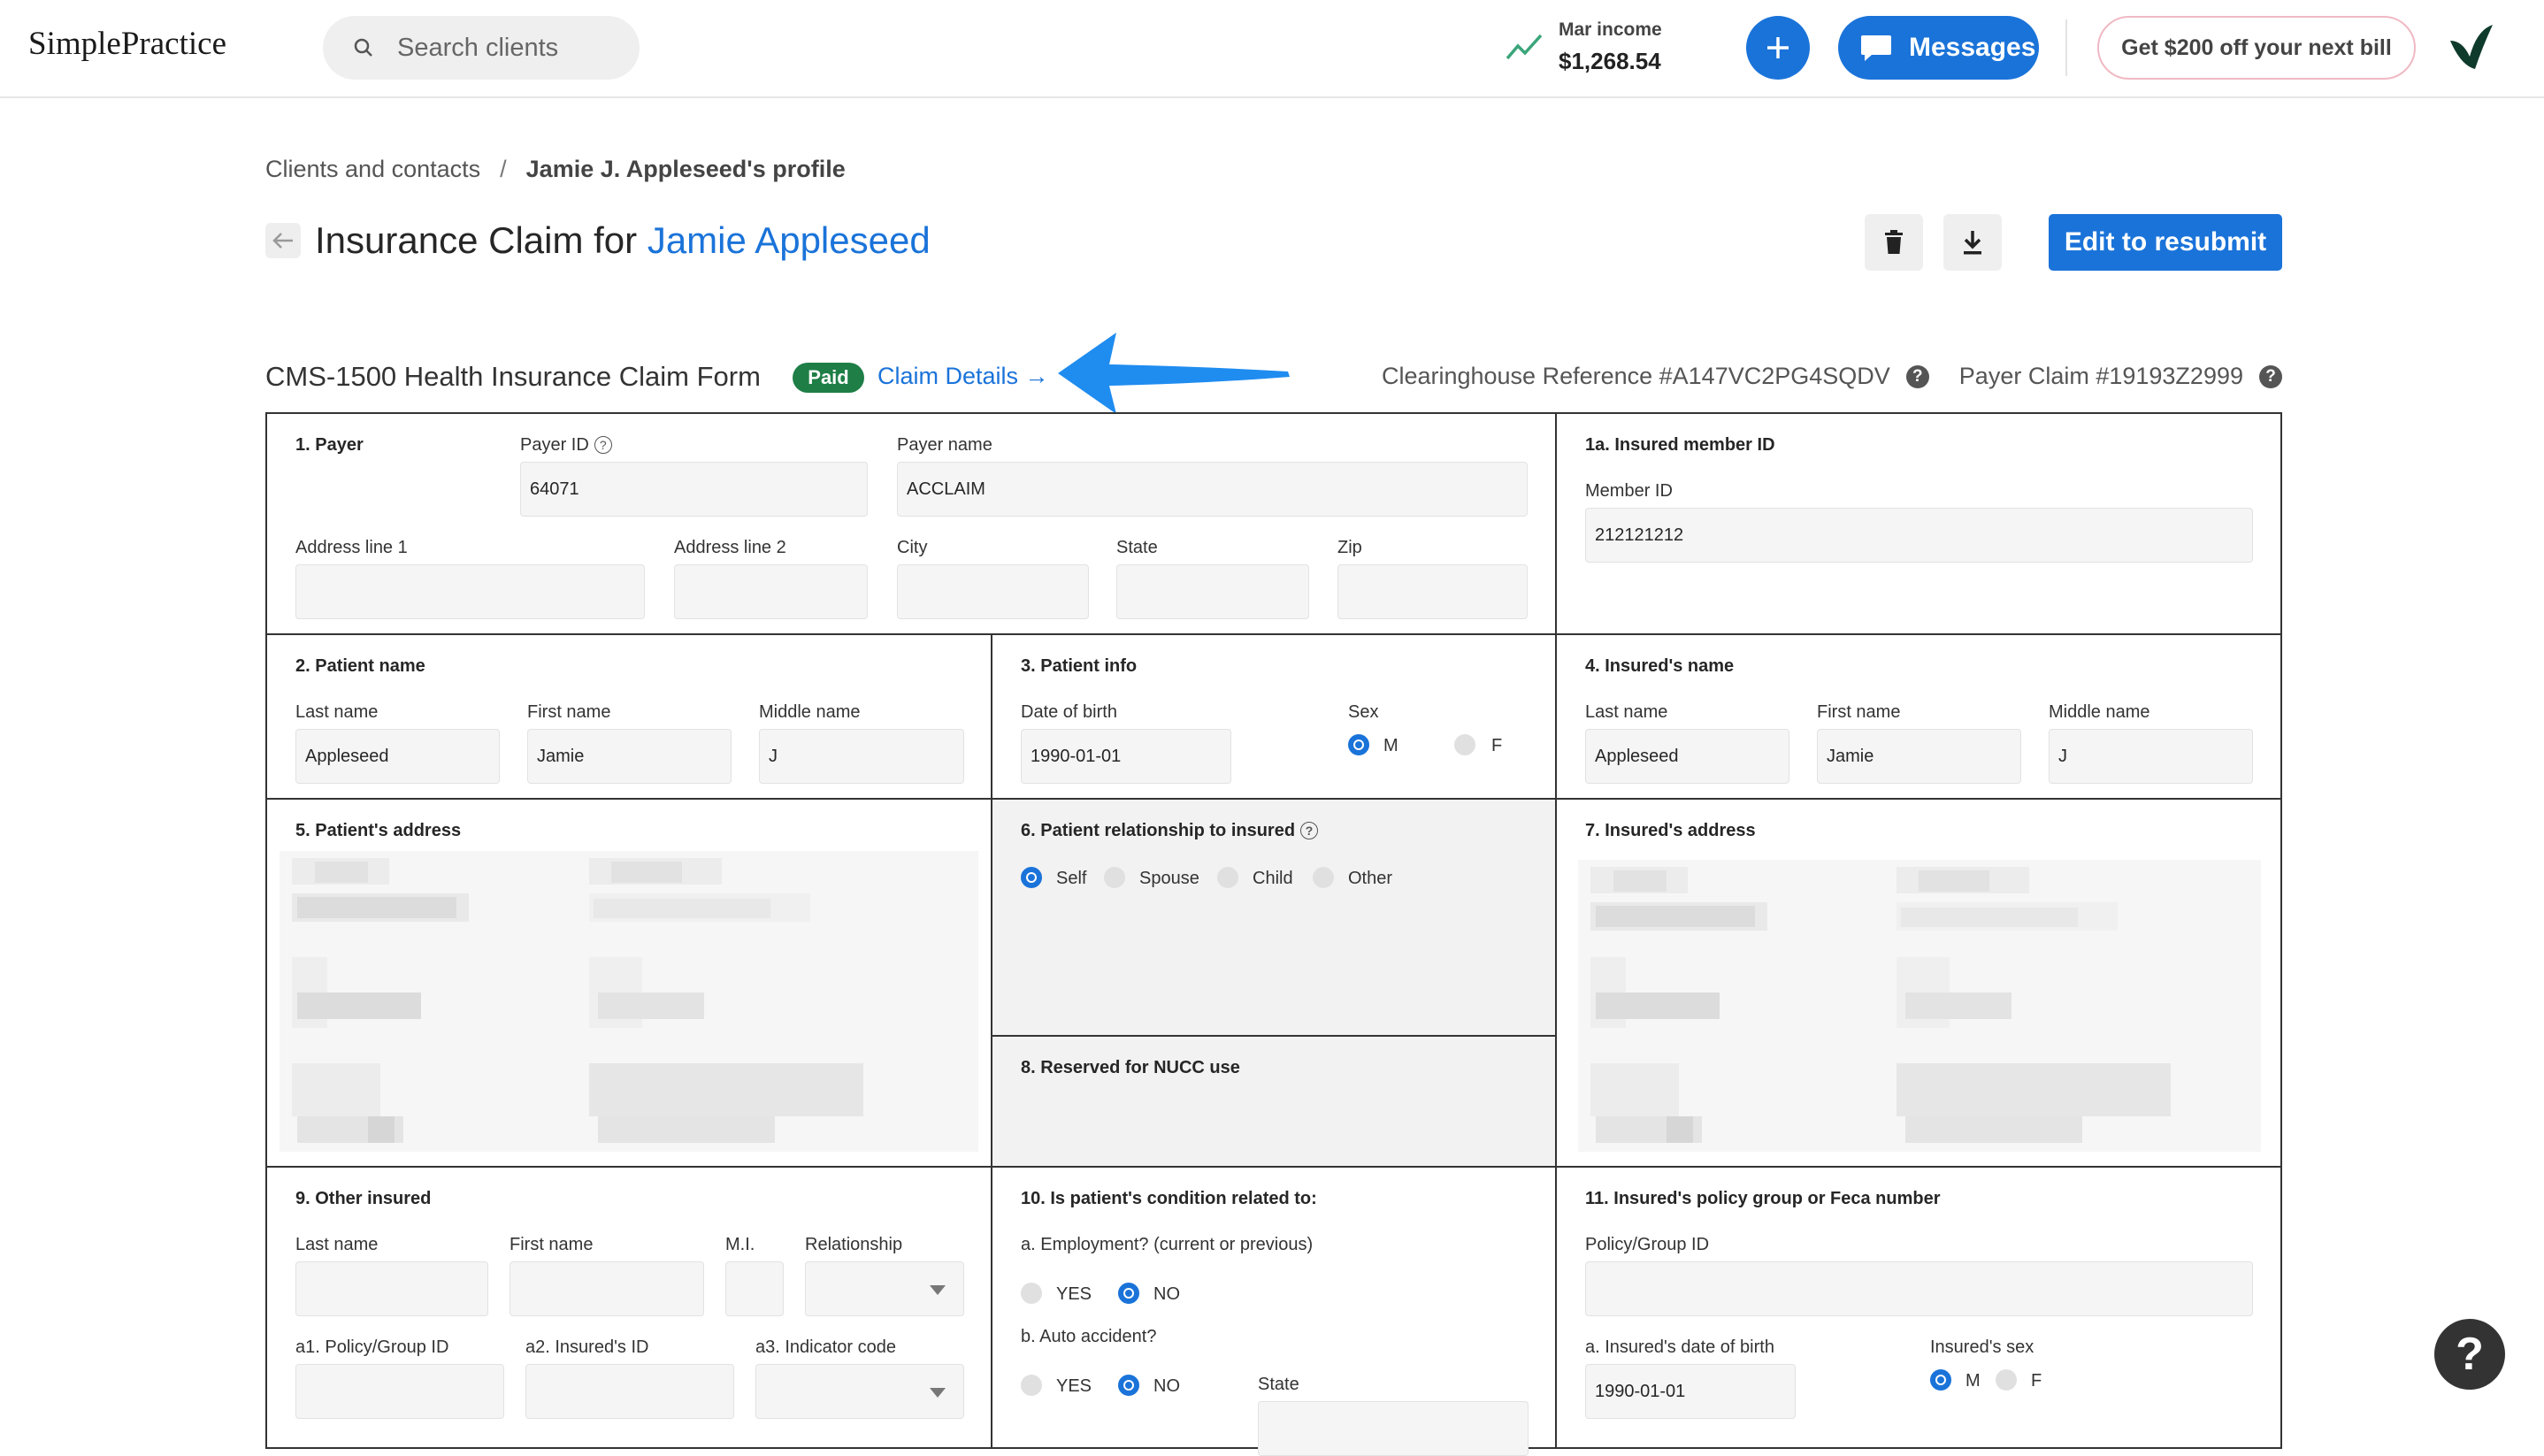 Image resolution: width=2544 pixels, height=1456 pixels. I want to click on section-title: 1. Payer, so click(329, 445).